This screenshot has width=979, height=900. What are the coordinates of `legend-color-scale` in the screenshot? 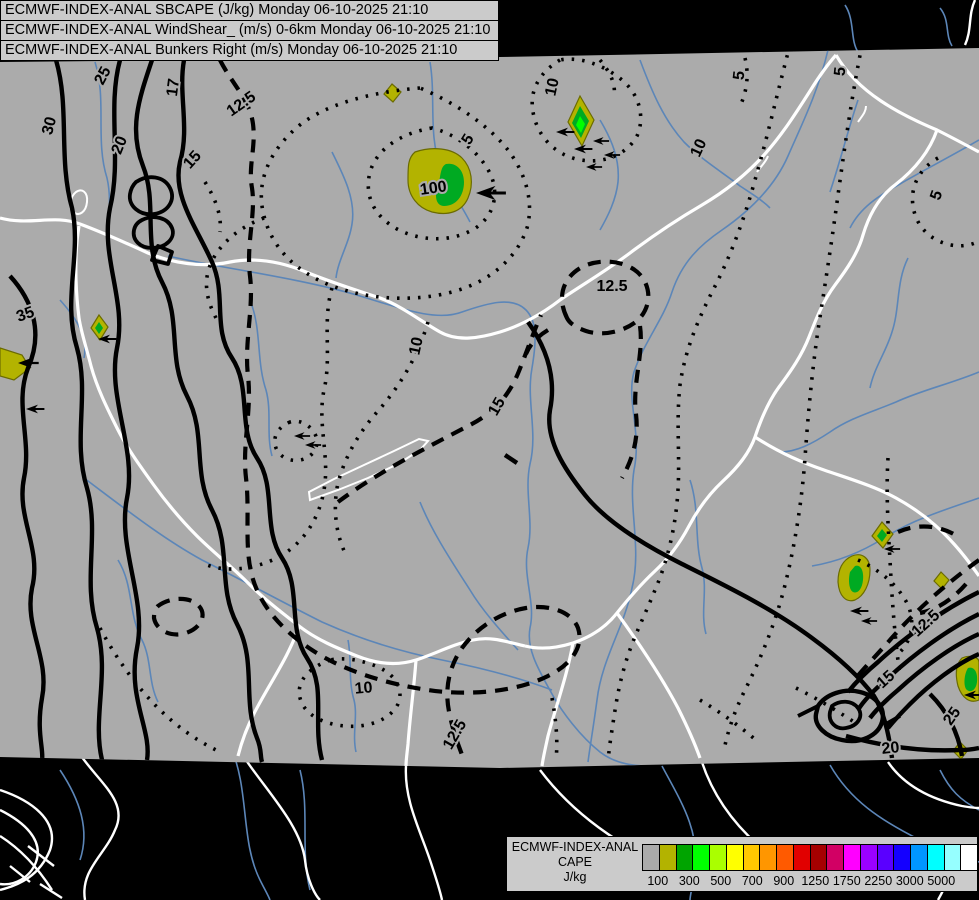 It's located at (810, 857).